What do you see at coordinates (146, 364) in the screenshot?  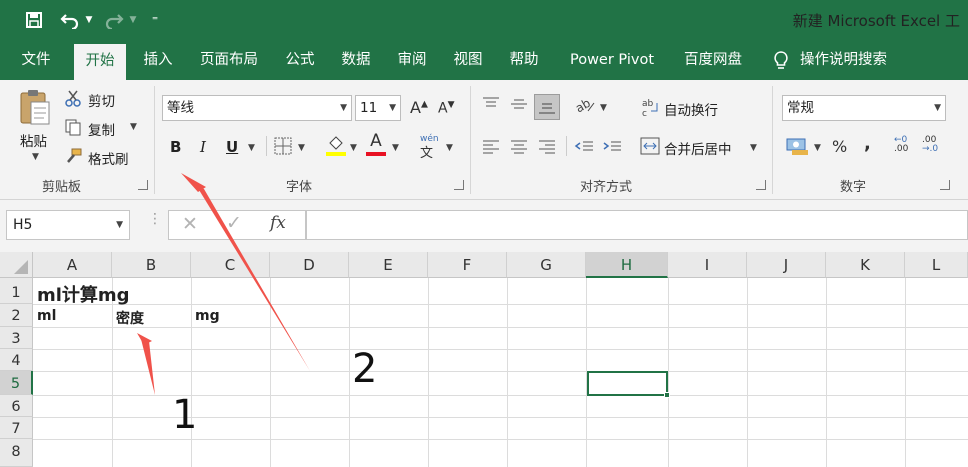 I see `arrow-1-to-density-cell` at bounding box center [146, 364].